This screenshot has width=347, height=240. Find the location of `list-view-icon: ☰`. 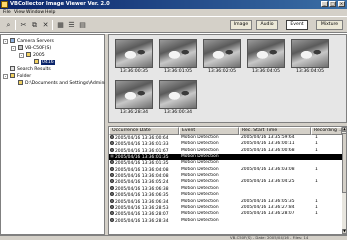

list-view-icon: ☰ is located at coordinates (71, 25).